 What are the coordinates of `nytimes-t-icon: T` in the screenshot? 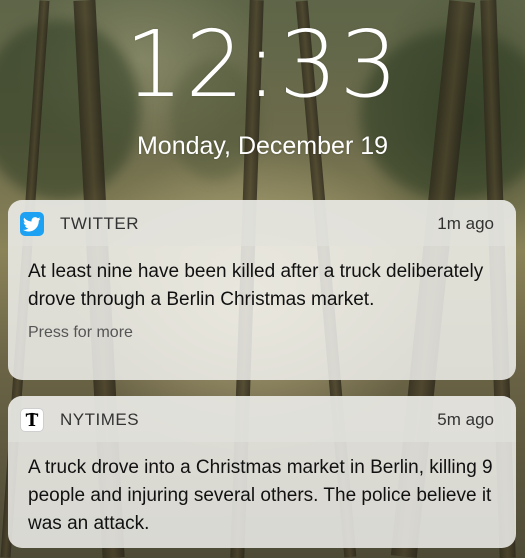 It's located at (32, 420).